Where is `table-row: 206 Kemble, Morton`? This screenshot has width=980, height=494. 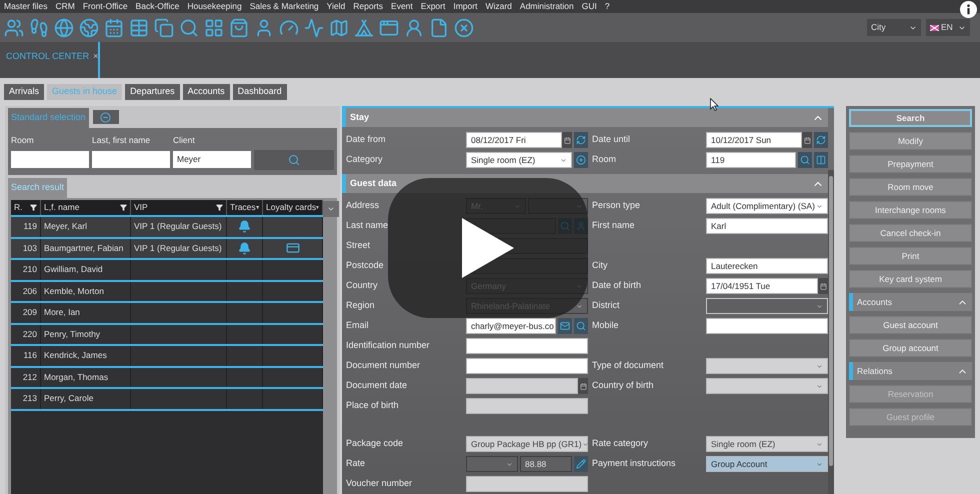 table-row: 206 Kemble, Morton is located at coordinates (167, 292).